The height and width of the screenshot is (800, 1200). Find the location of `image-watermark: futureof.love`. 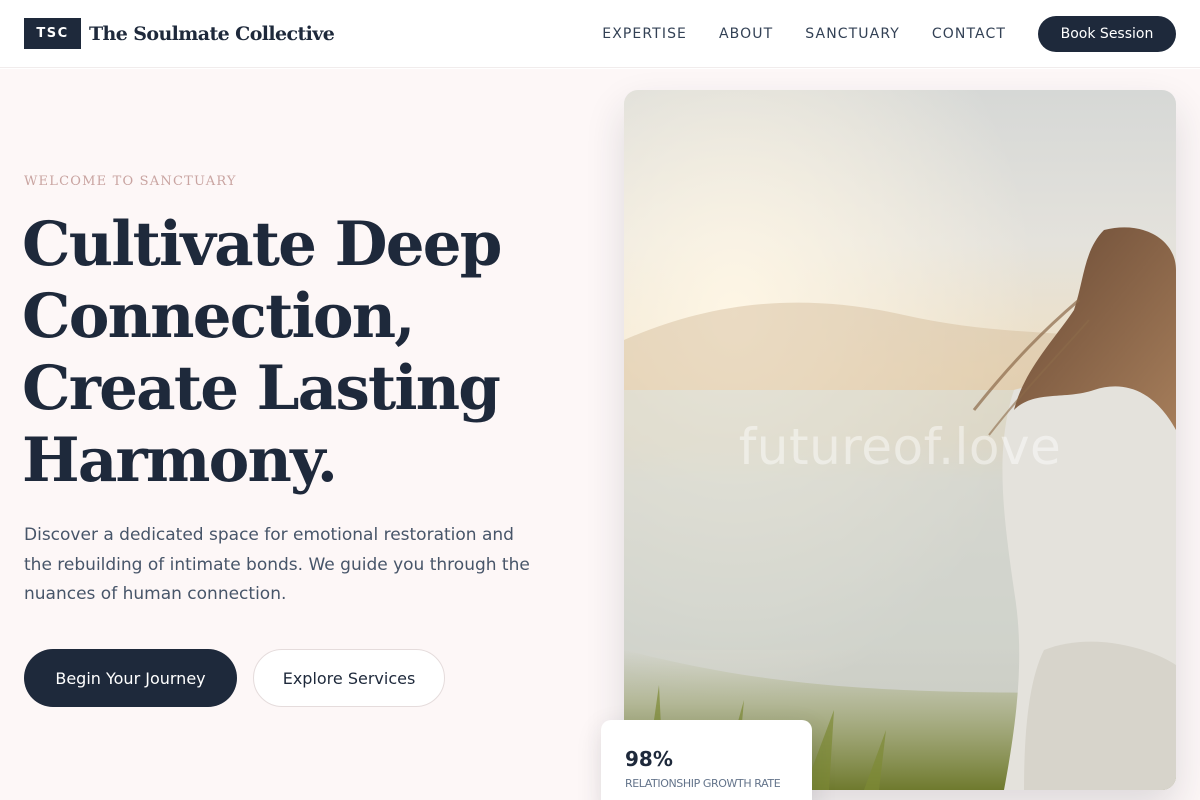

image-watermark: futureof.love is located at coordinates (900, 447).